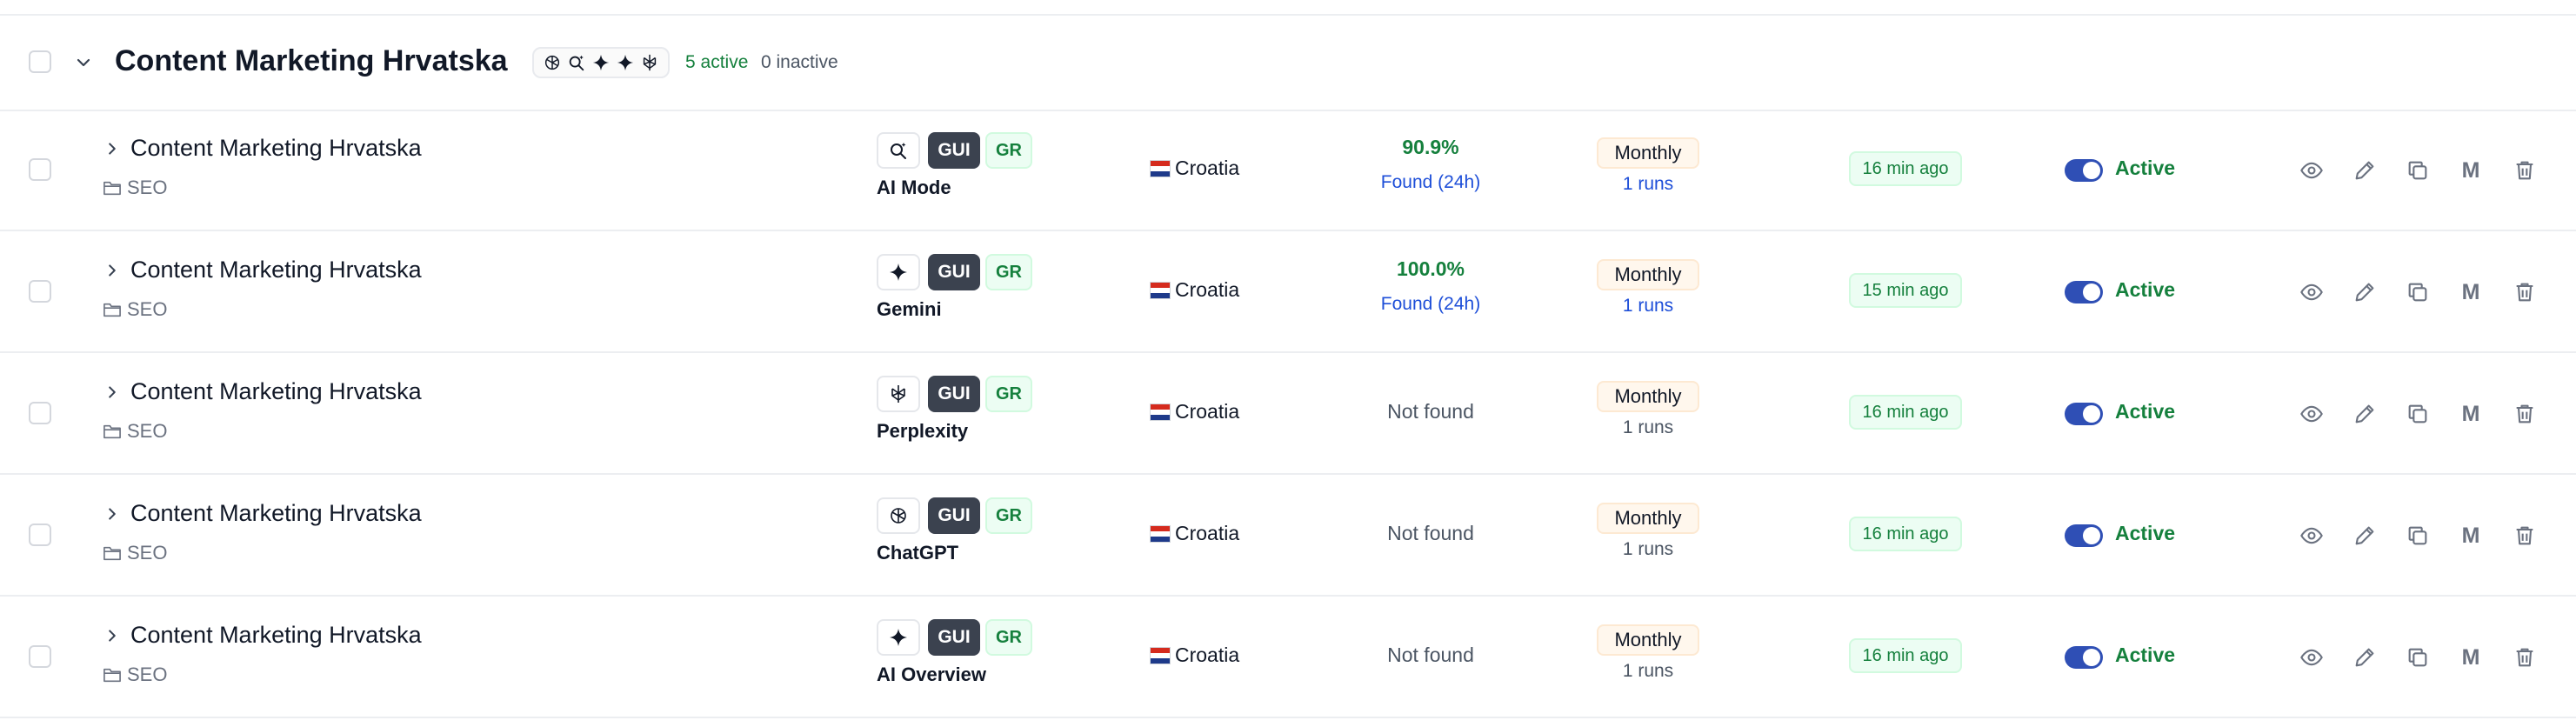 The image size is (2576, 727). I want to click on engine-name: Perplexity, so click(923, 431).